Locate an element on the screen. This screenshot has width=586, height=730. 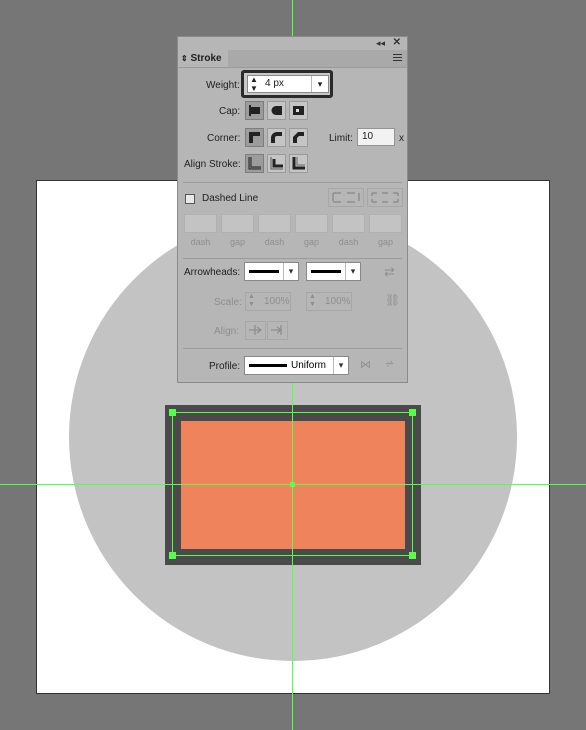
preserve-dash-button is located at coordinates (346, 197).